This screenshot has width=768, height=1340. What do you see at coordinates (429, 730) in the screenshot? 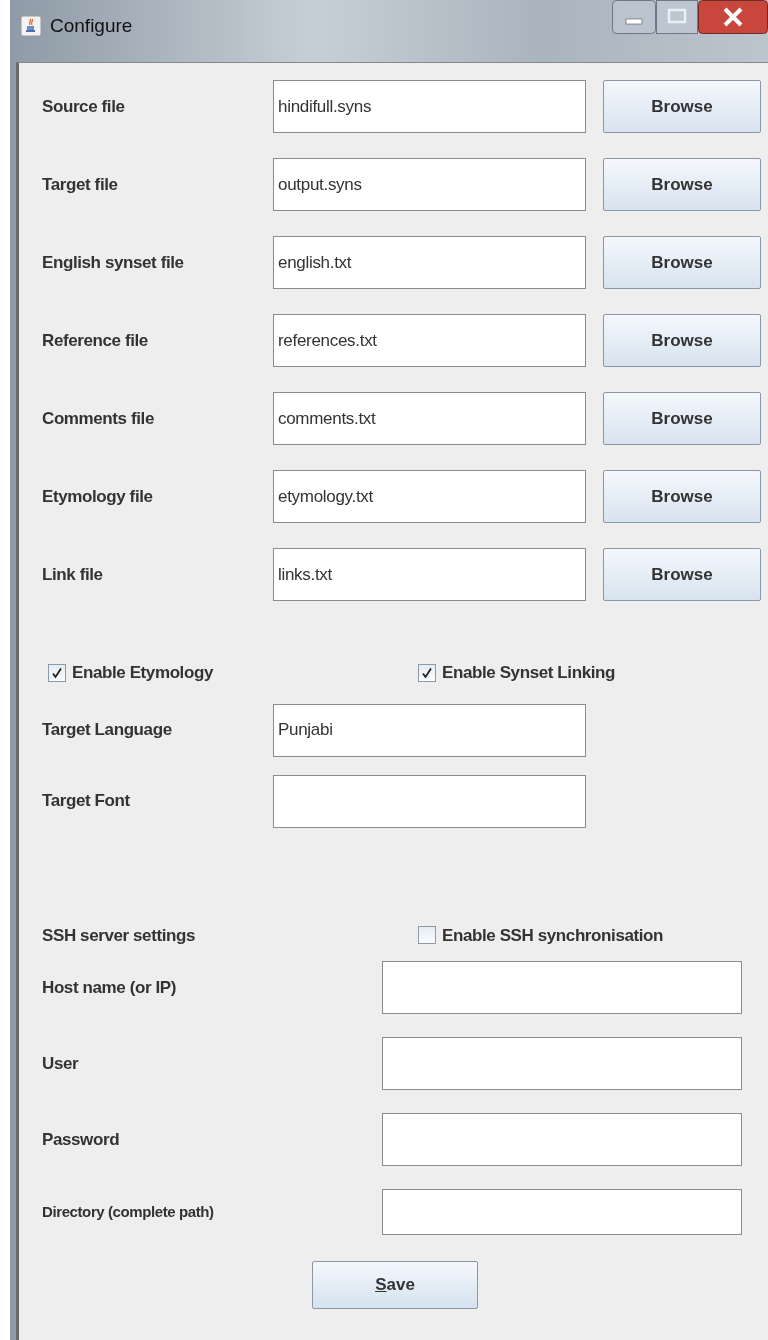
I see `text-field: Punjabi` at bounding box center [429, 730].